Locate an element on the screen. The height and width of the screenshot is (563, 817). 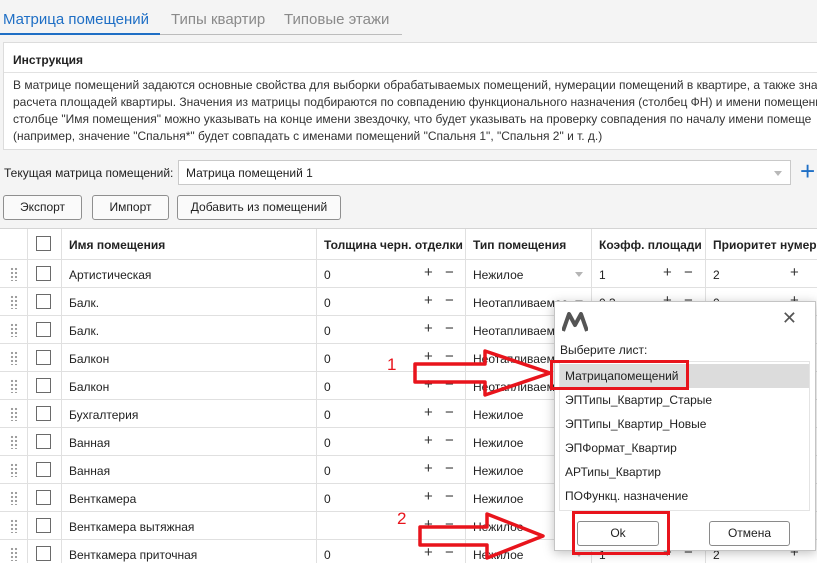
priority-cell: 2 + is located at coordinates (761, 273).